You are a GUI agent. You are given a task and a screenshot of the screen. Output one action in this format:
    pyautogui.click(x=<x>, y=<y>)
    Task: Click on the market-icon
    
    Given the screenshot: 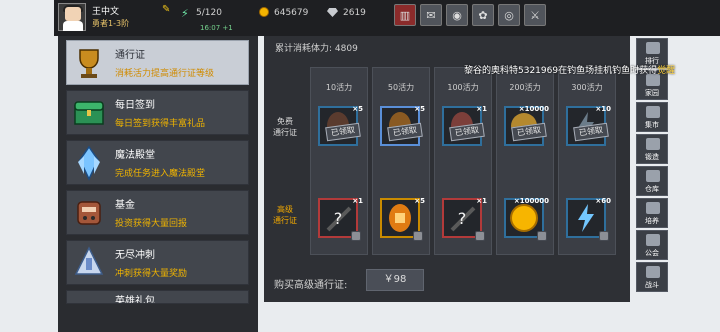 What is the action you would take?
    pyautogui.click(x=653, y=112)
    